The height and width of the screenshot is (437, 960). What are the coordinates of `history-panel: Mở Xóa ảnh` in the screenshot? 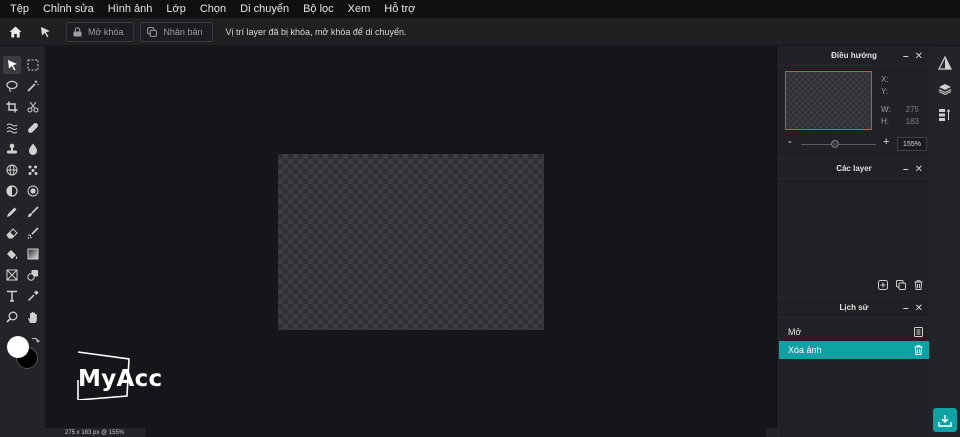 It's located at (854, 338).